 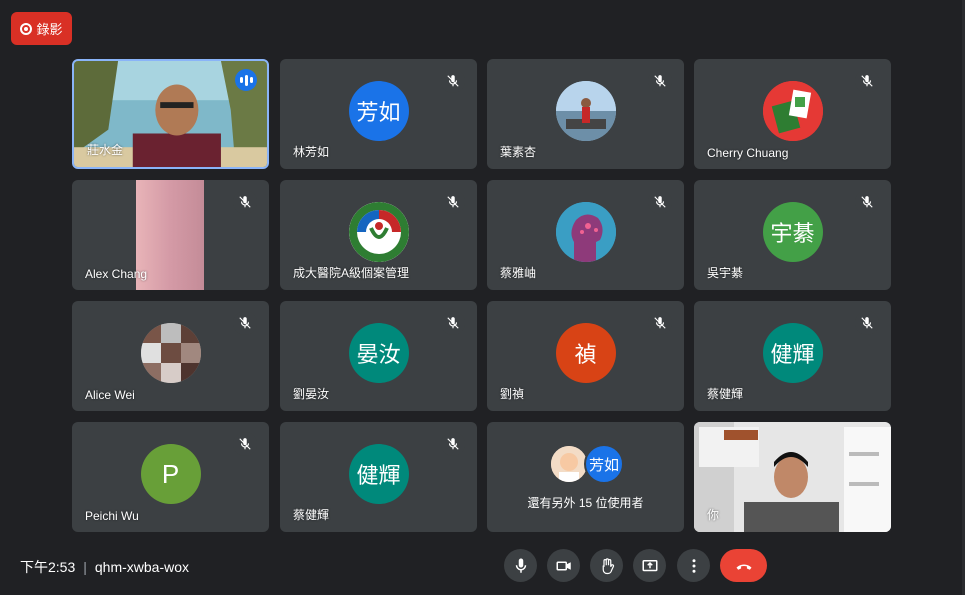 What do you see at coordinates (585, 353) in the screenshot?
I see `avatar: 禎` at bounding box center [585, 353].